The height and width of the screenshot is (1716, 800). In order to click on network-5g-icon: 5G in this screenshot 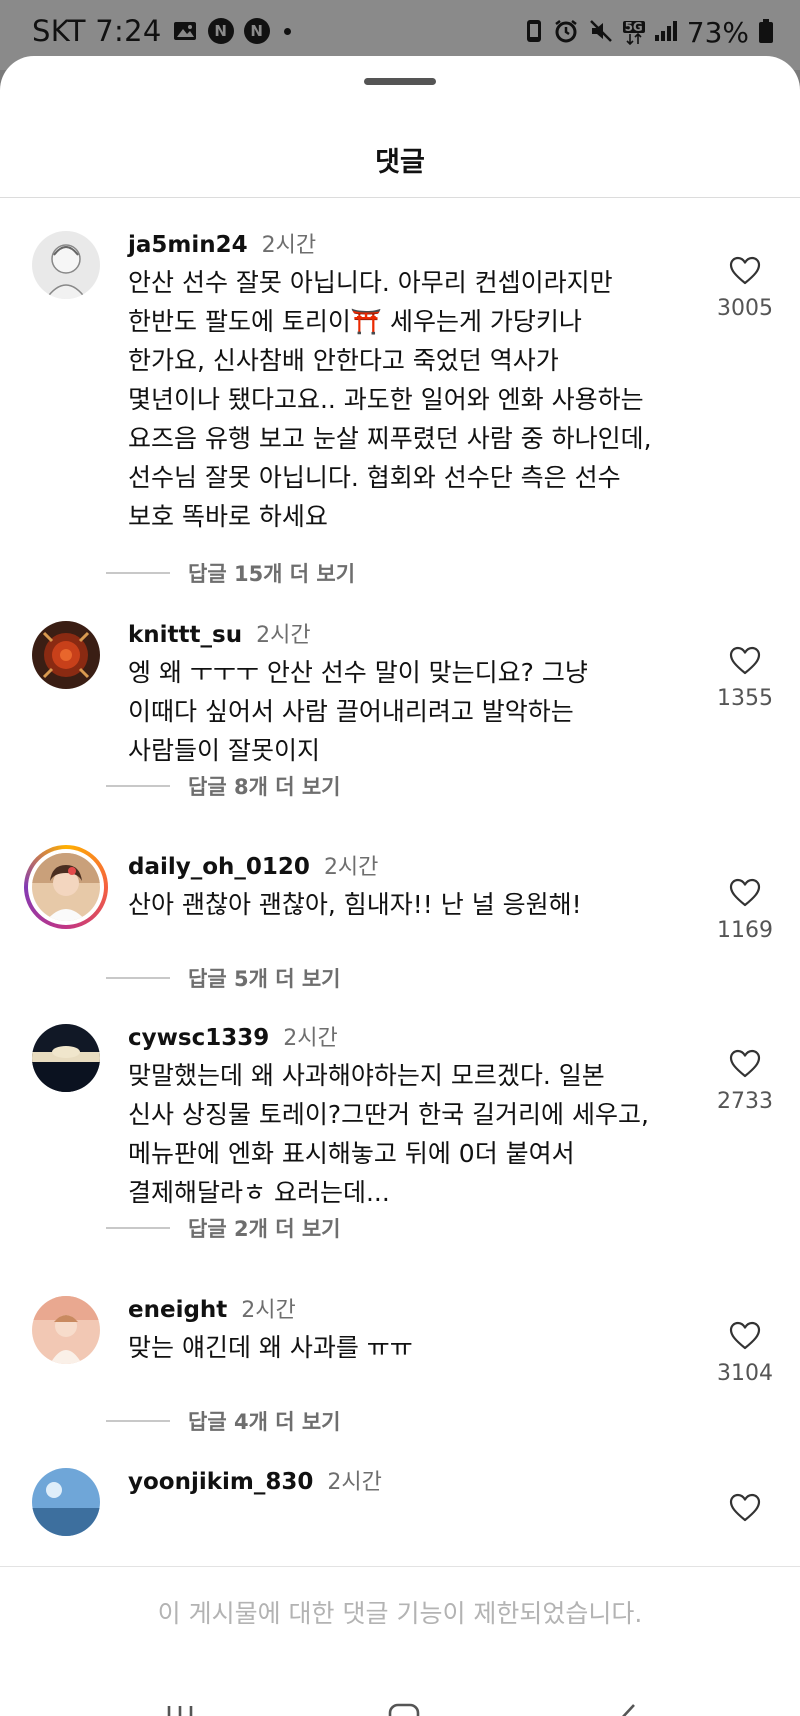, I will do `click(633, 32)`.